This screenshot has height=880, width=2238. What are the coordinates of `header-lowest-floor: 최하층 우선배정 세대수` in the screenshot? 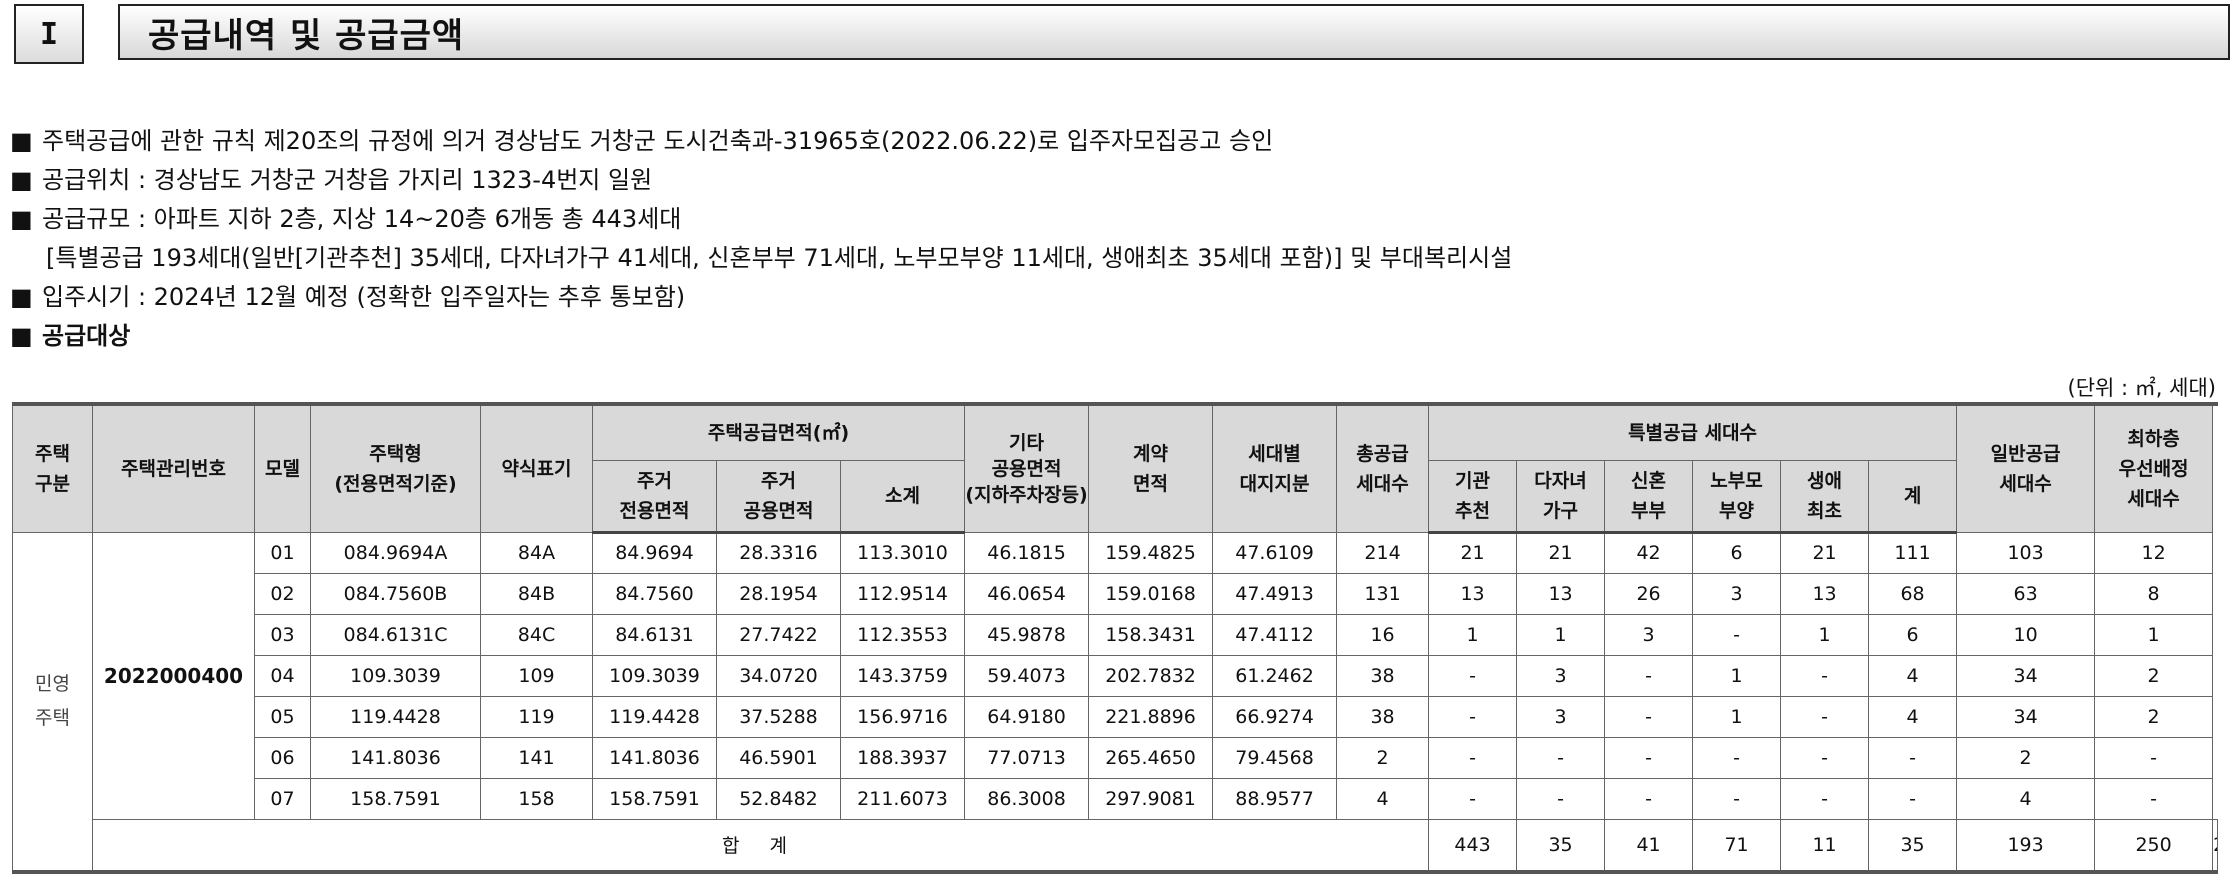 It's located at (2154, 468).